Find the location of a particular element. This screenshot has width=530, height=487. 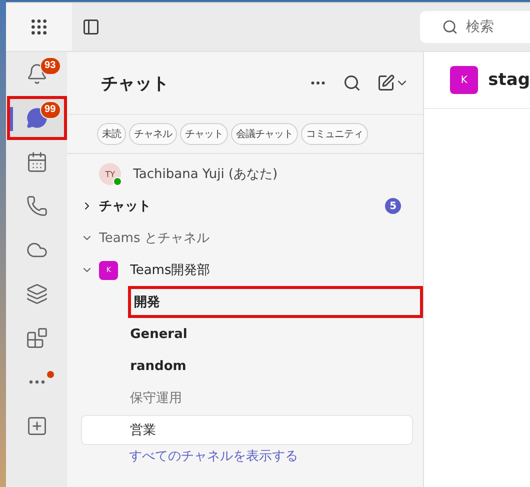

filter-chip: チャネル is located at coordinates (153, 134).